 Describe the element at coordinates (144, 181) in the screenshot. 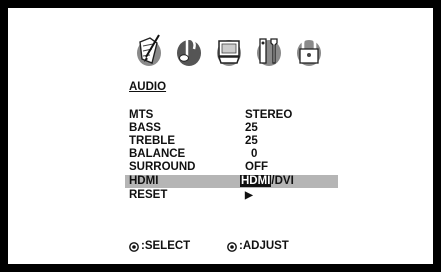

I see `row-label: HDMI` at that location.